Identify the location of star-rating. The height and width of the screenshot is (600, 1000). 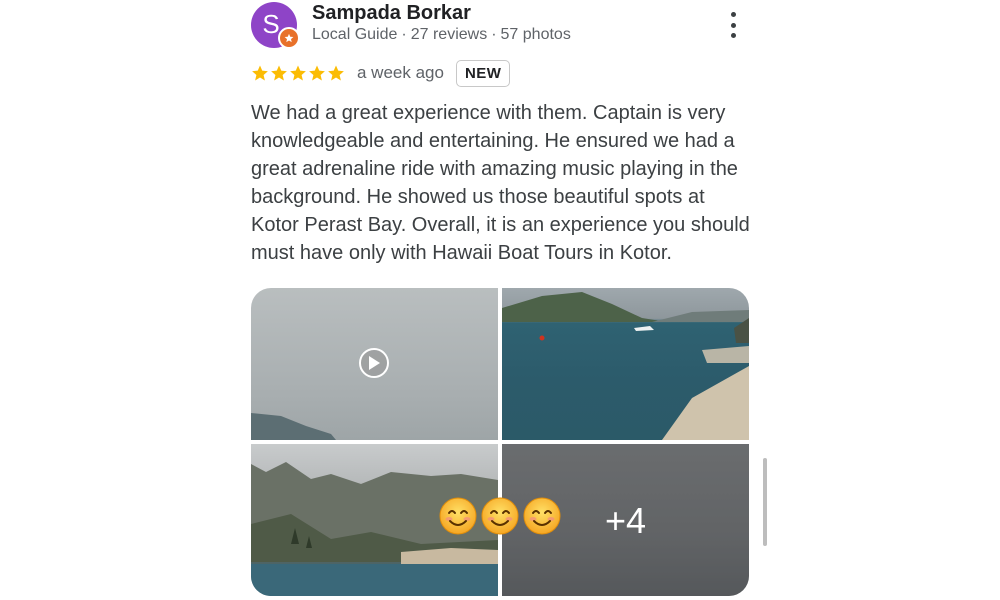
(298, 73).